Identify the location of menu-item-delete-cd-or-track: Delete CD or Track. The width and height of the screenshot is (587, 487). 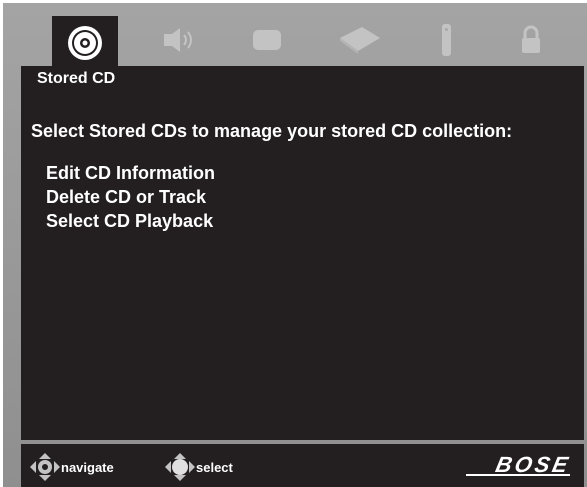
(130, 197).